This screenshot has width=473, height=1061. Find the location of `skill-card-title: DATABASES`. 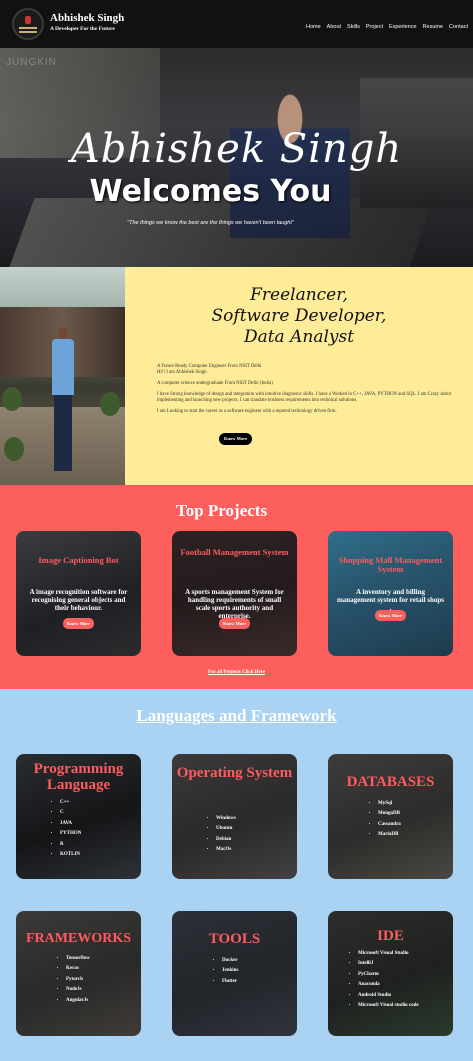

skill-card-title: DATABASES is located at coordinates (390, 782).